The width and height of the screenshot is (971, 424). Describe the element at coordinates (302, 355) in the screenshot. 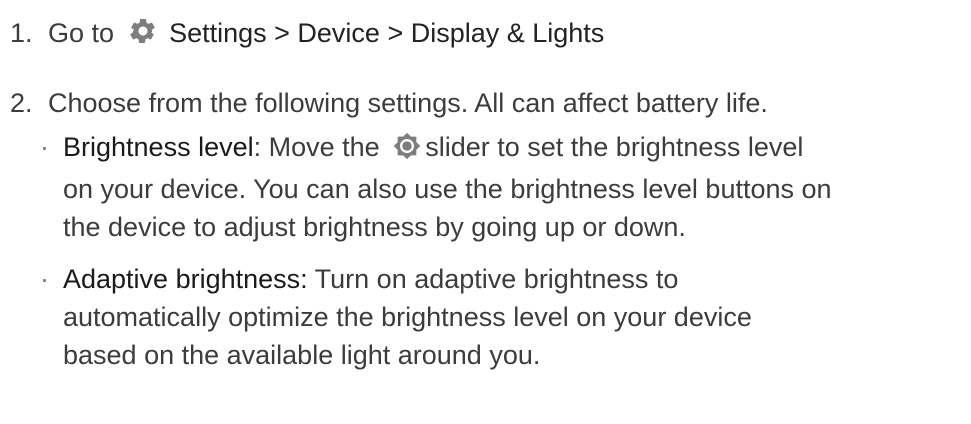

I see `bullet-text: based on the available light around you.` at that location.